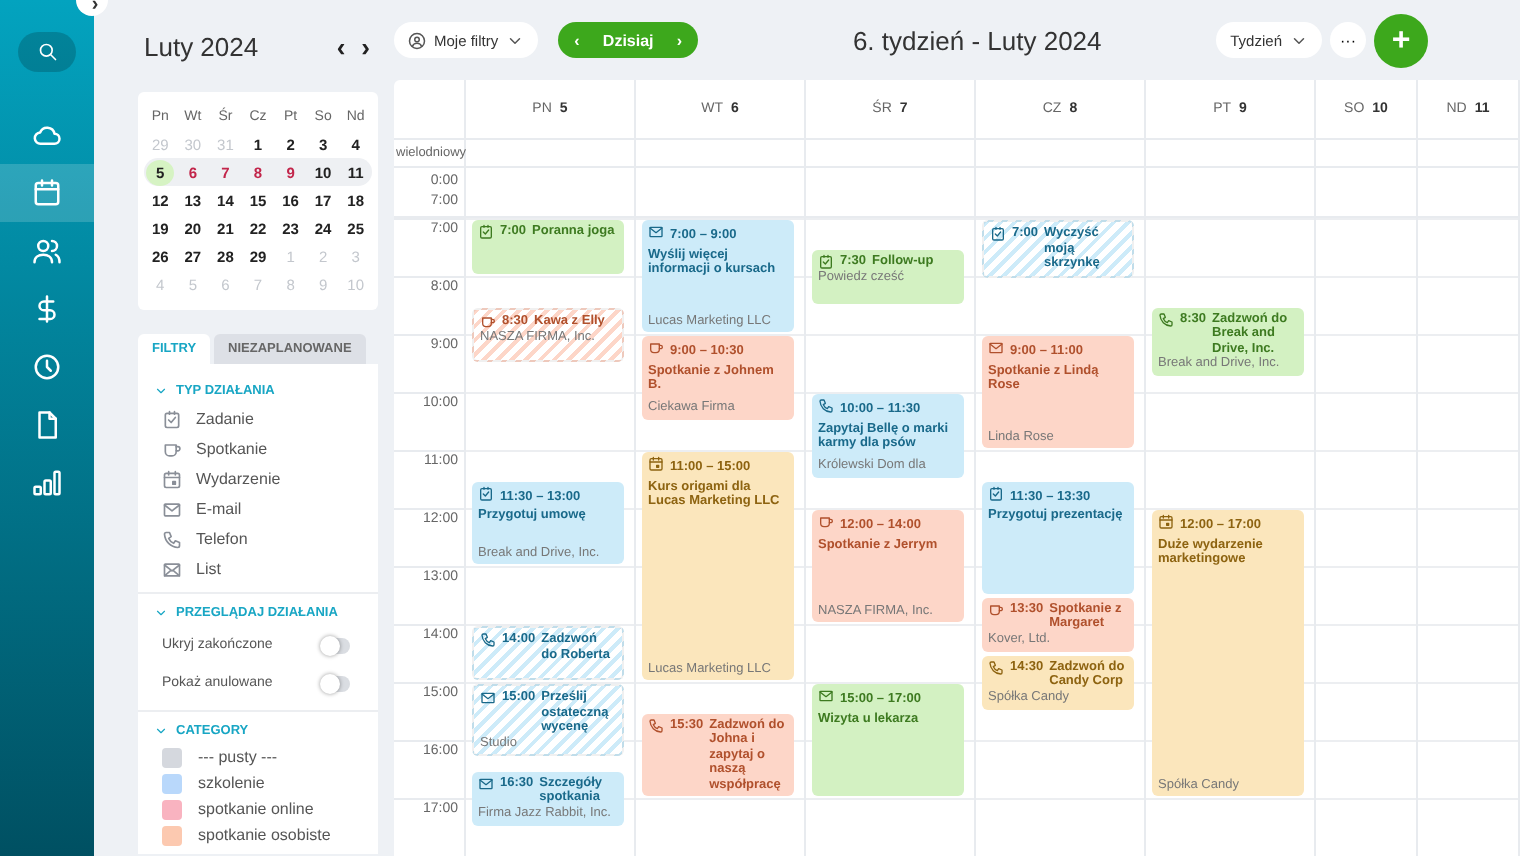  What do you see at coordinates (1401, 40) in the screenshot?
I see `add-button: +` at bounding box center [1401, 40].